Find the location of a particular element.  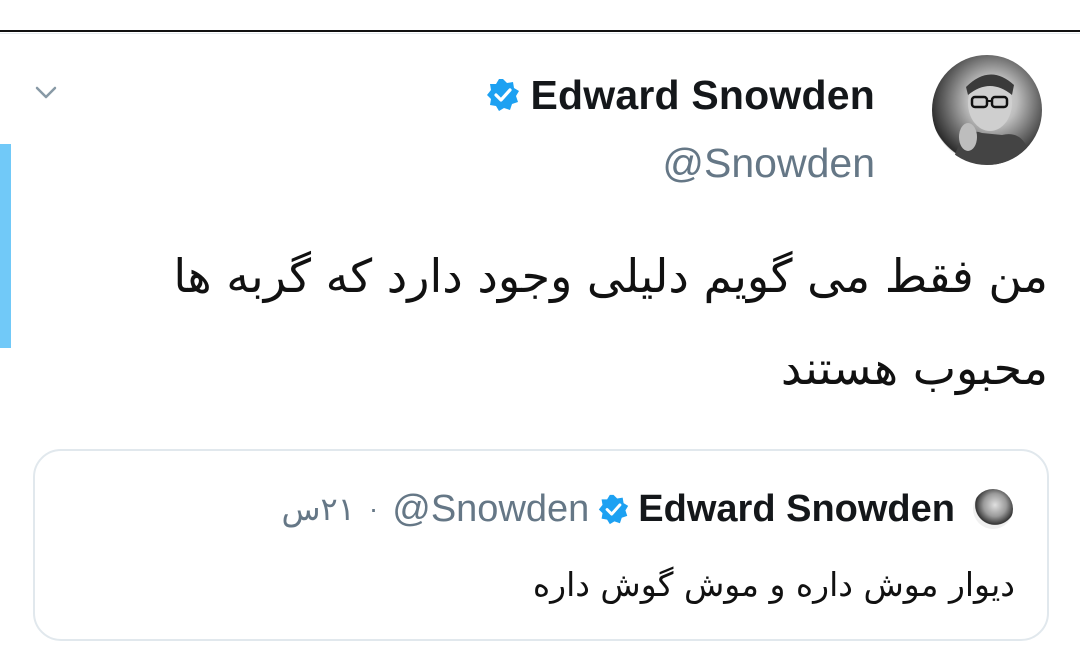

quoted-tweet-header: ۲۱س · @Snowden Edward Snowden is located at coordinates (647, 509).